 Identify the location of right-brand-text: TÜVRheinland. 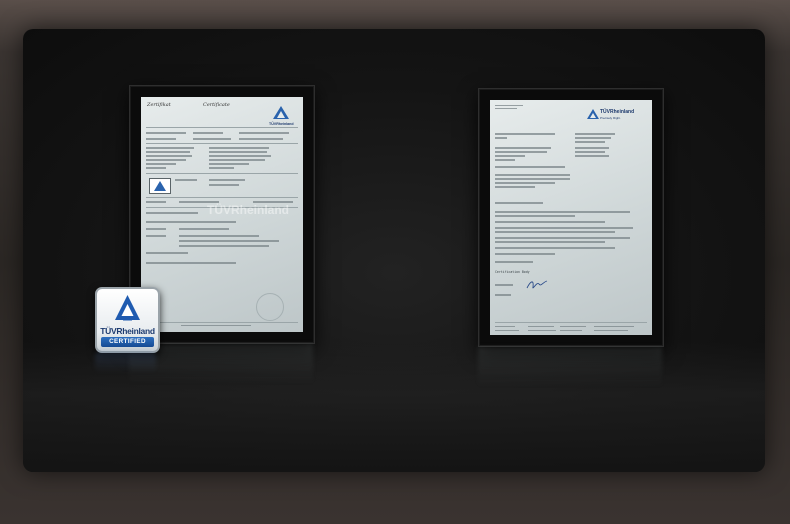
(617, 112).